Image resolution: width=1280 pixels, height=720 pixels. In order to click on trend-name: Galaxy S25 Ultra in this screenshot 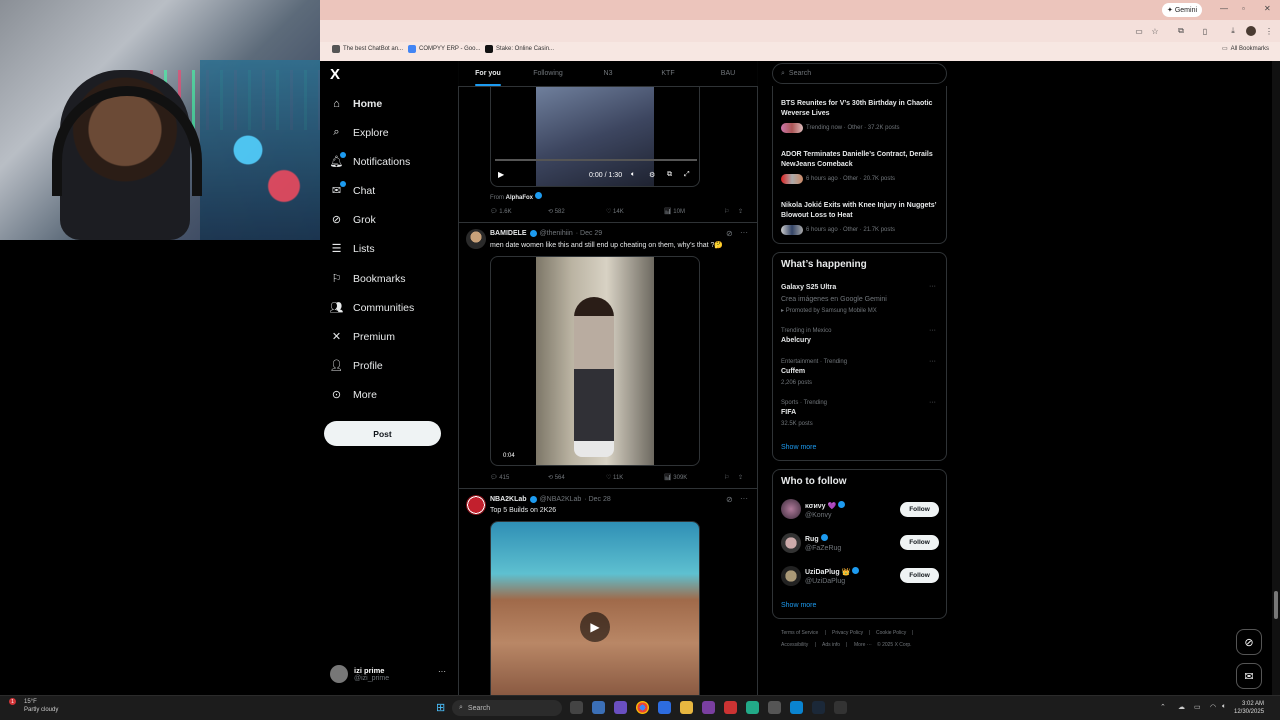, I will do `click(808, 287)`.